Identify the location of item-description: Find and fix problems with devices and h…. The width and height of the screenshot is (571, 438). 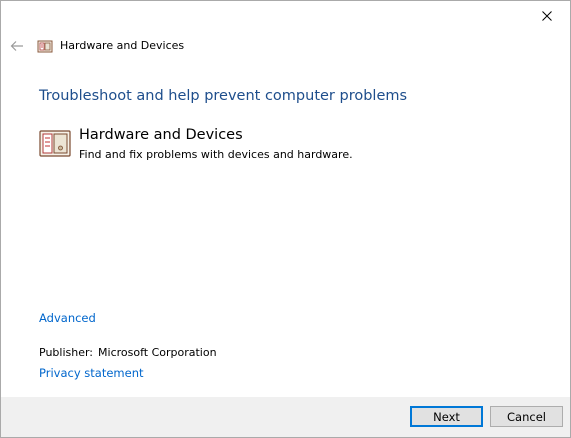
(216, 154).